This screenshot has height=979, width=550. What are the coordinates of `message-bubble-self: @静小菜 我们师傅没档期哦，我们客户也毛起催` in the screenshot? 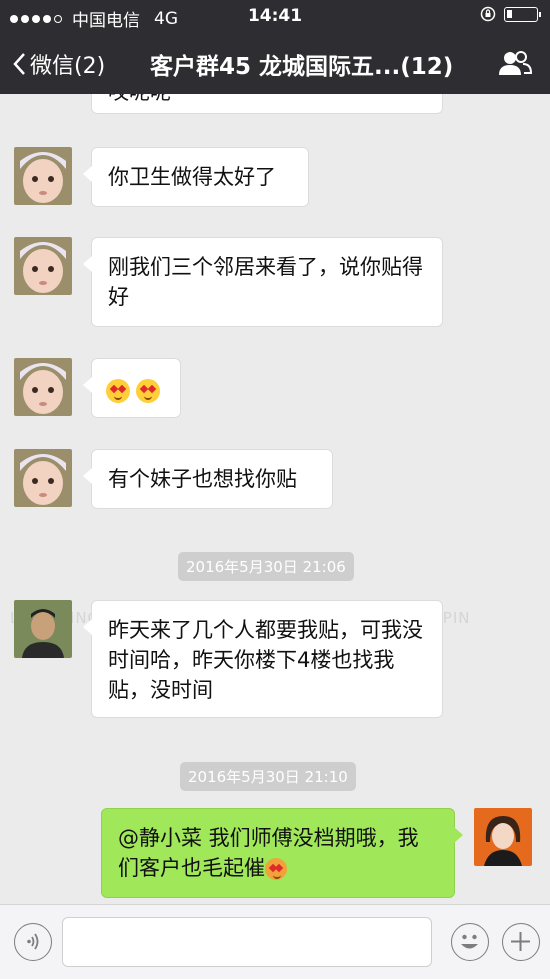 It's located at (282, 853).